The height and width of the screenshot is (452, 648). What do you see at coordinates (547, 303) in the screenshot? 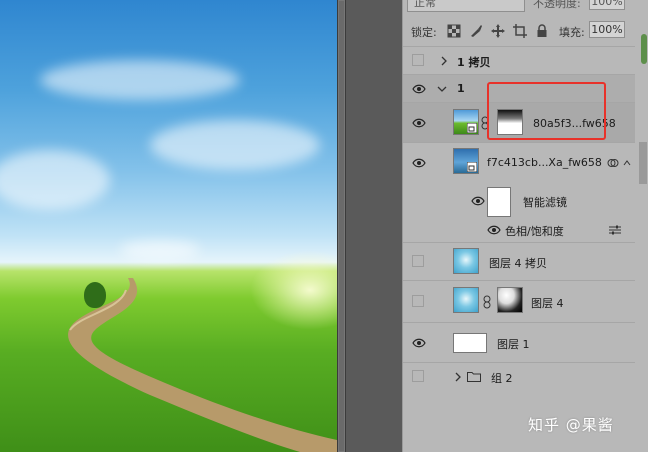
I see `layer-name: 图层 4` at bounding box center [547, 303].